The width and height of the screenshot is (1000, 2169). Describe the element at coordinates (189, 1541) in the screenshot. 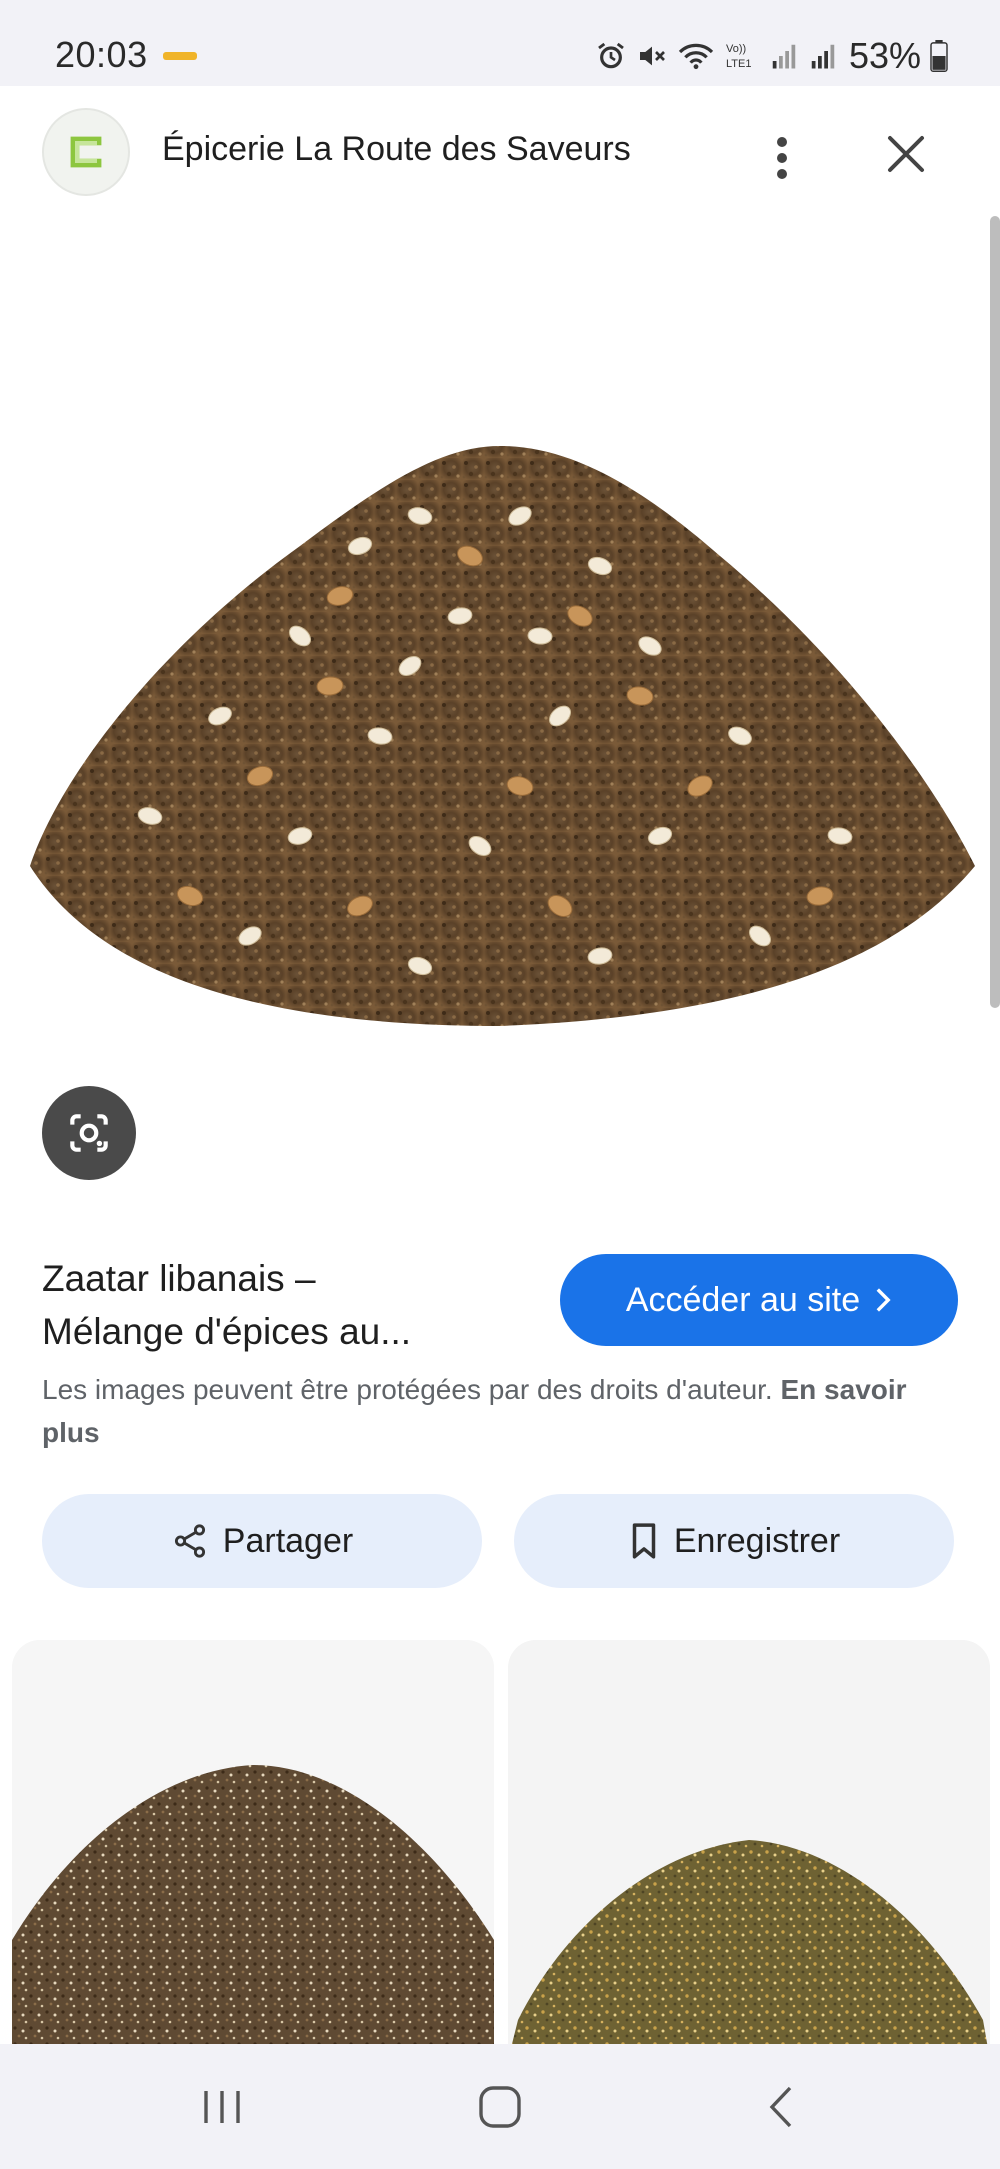

I see `share-icon` at that location.